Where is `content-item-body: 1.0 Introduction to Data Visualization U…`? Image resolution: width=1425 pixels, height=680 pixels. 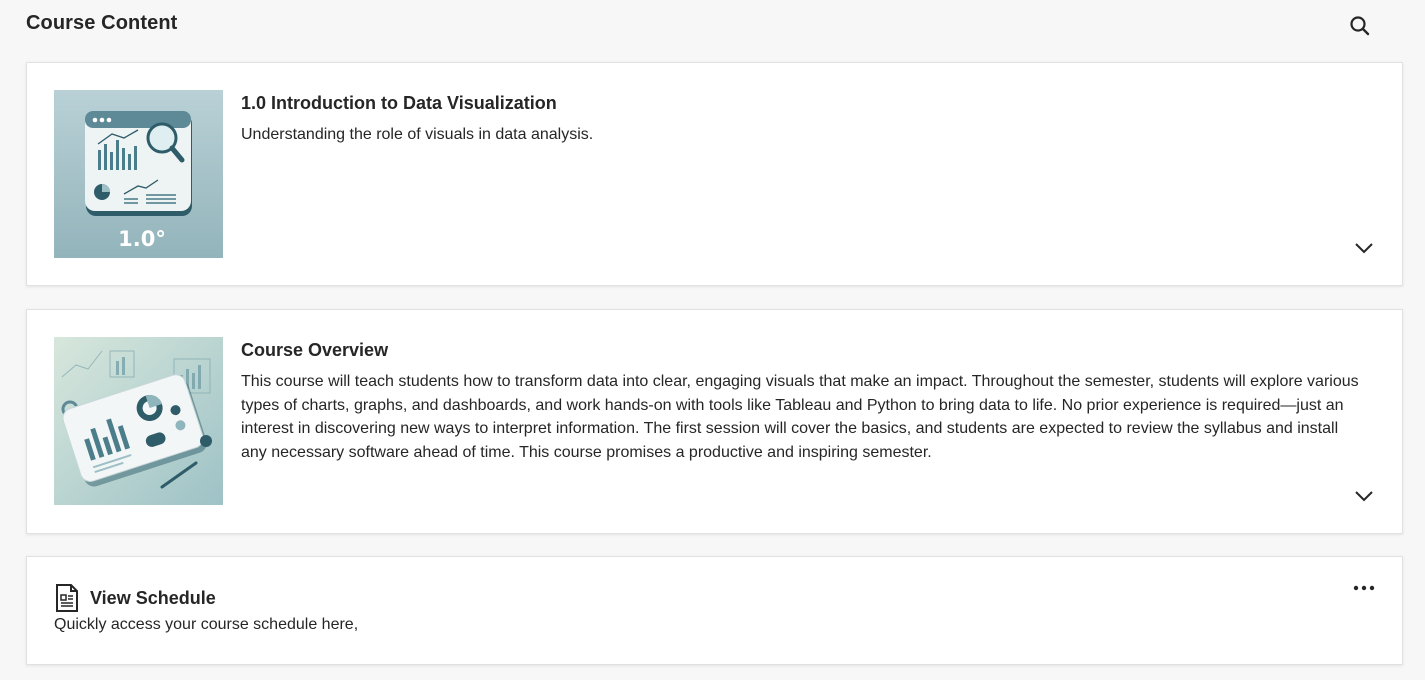
content-item-body: 1.0 Introduction to Data Visualization U… is located at coordinates (801, 119).